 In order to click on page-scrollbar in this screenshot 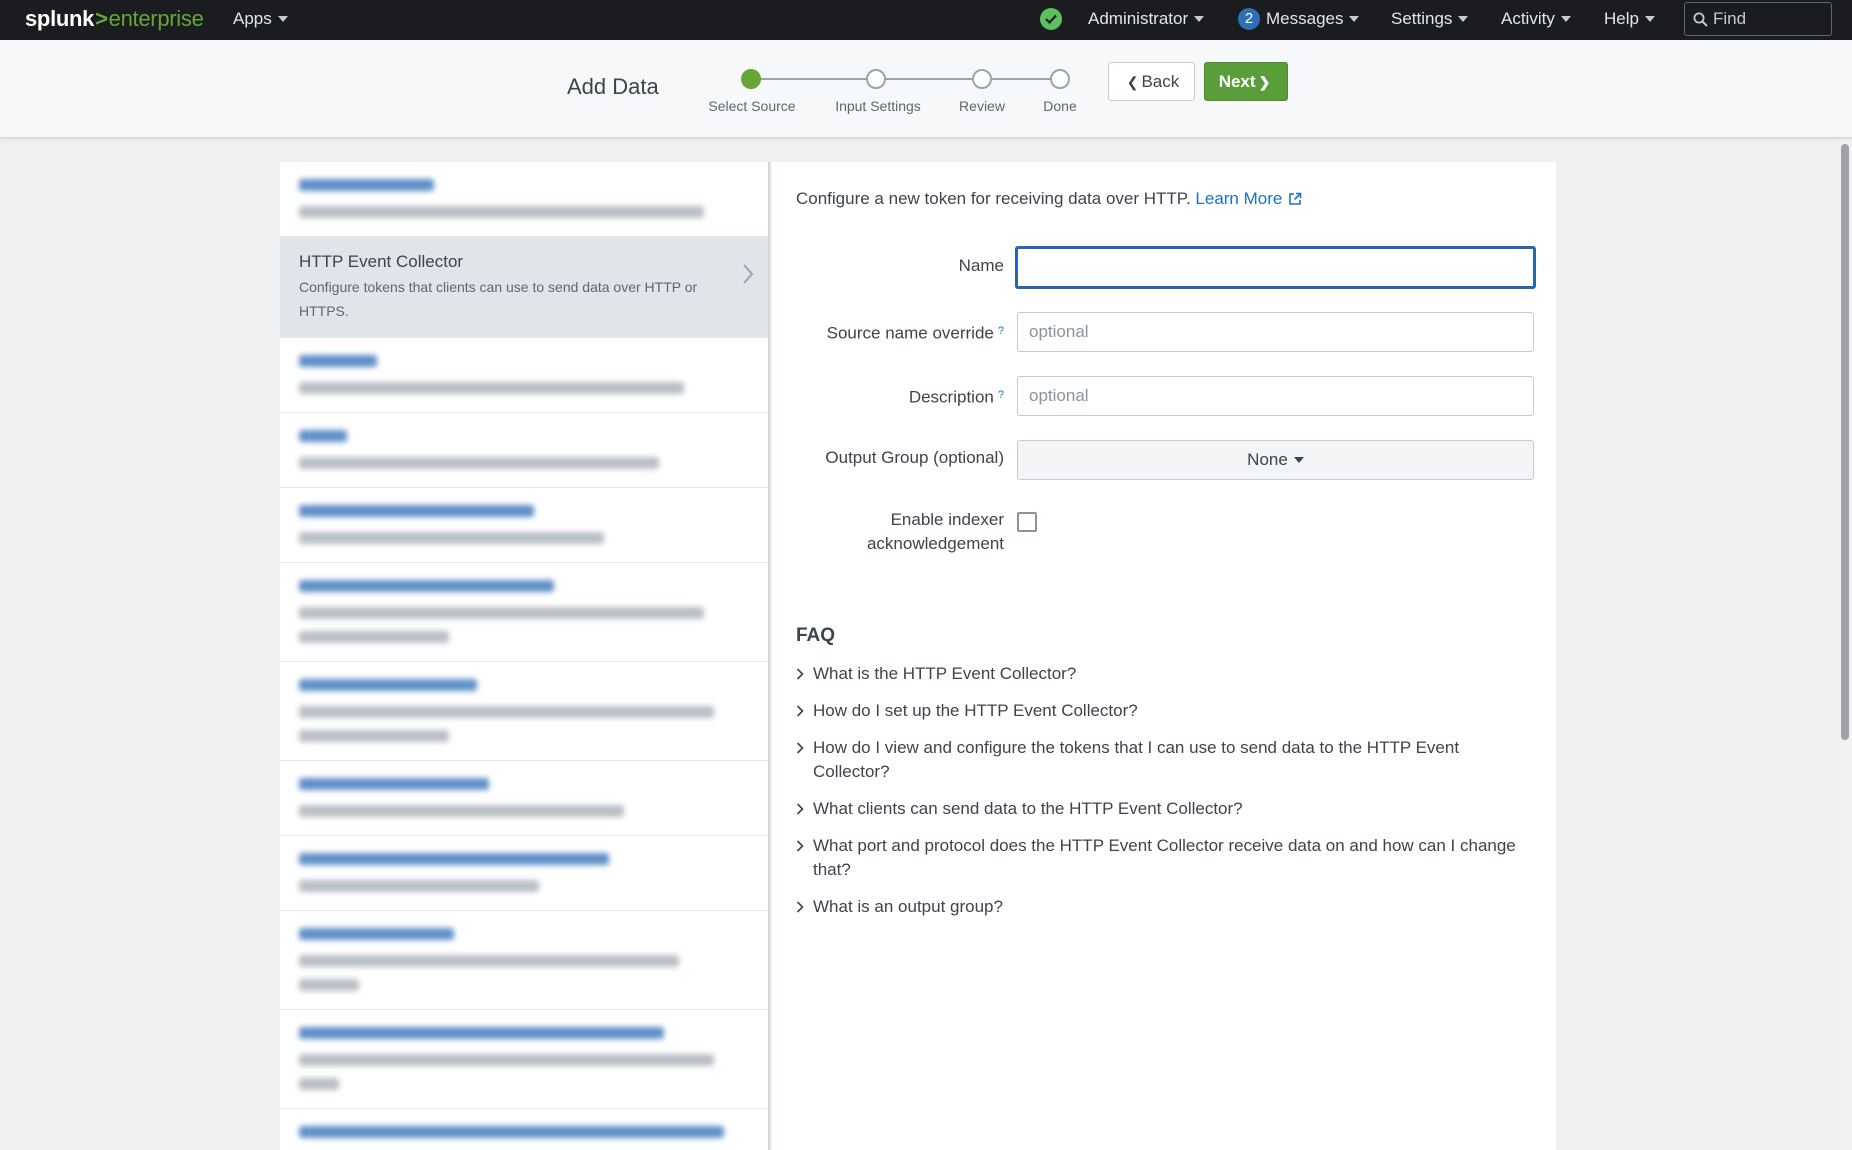, I will do `click(1845, 645)`.